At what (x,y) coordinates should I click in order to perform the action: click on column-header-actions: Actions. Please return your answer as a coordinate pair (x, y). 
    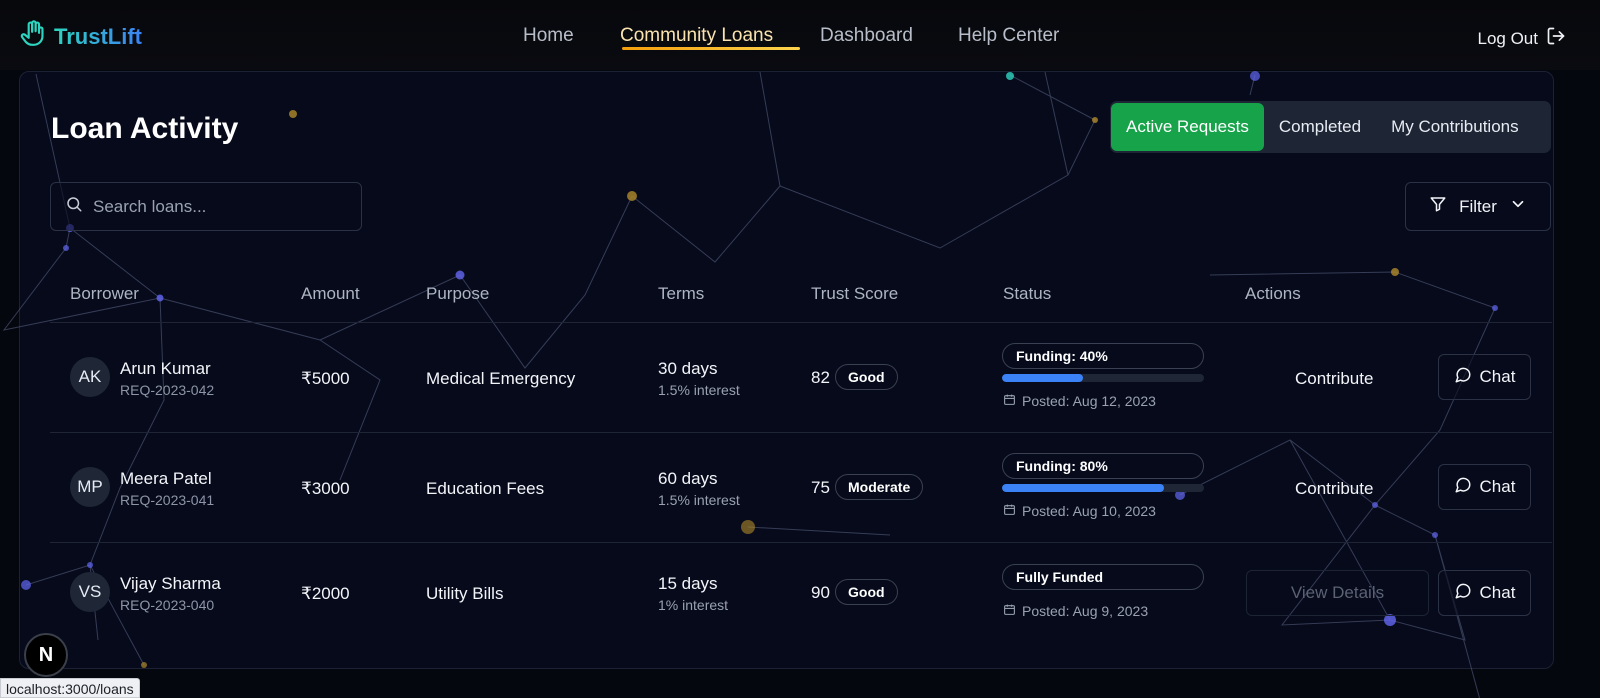
    Looking at the image, I should click on (1273, 293).